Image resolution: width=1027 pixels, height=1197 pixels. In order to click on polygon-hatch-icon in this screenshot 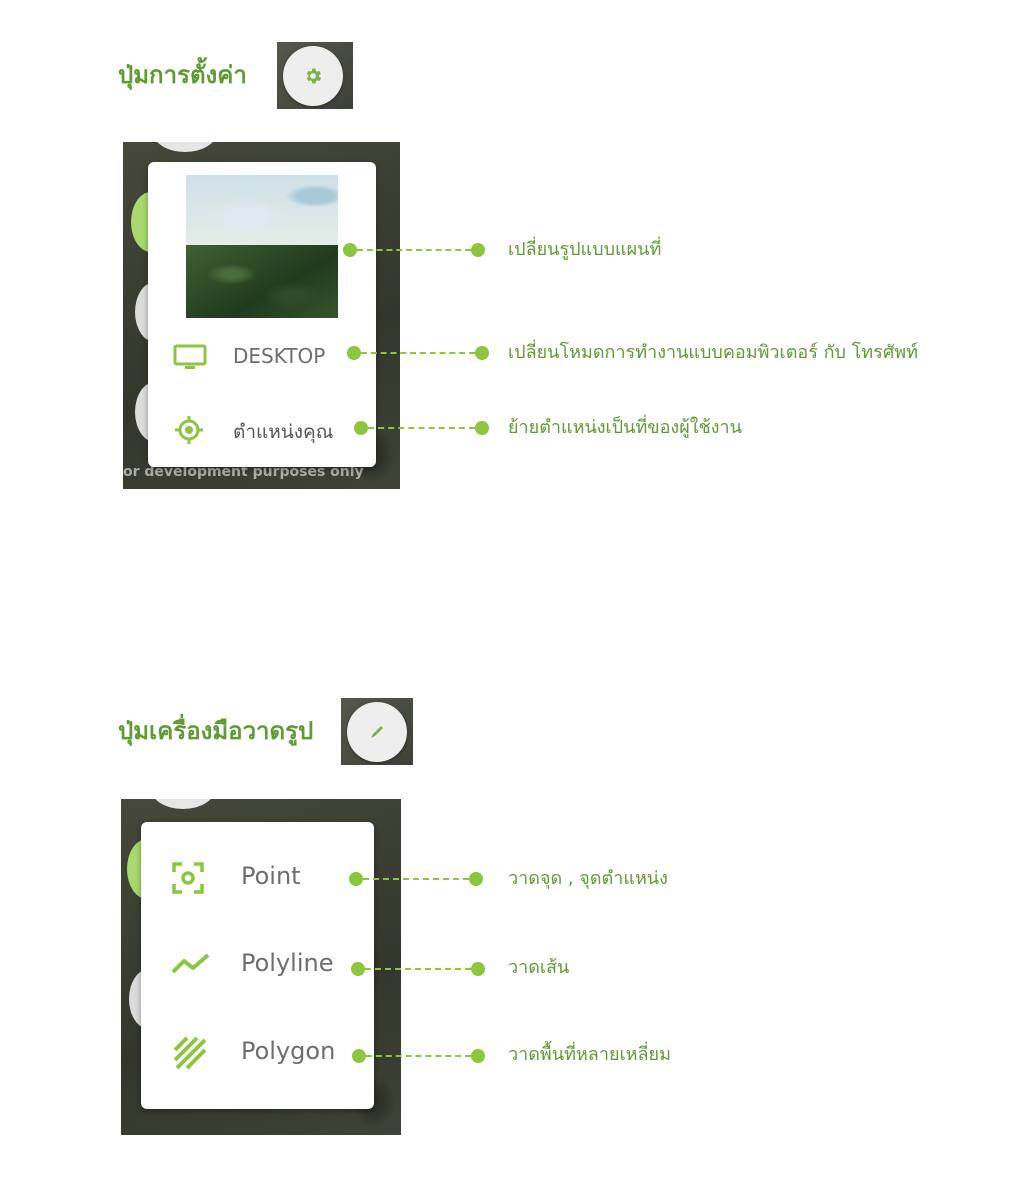, I will do `click(190, 1053)`.